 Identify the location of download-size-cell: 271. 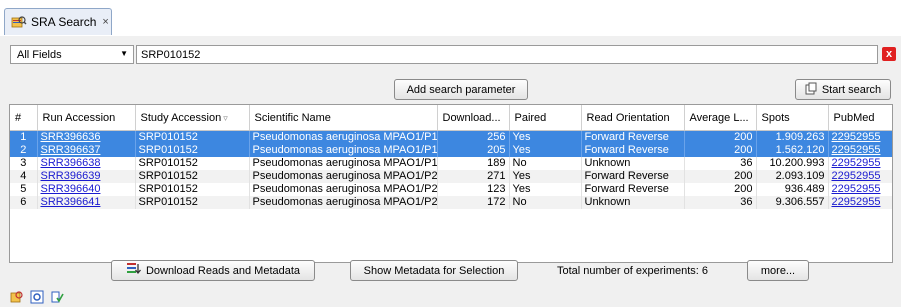
(473, 176).